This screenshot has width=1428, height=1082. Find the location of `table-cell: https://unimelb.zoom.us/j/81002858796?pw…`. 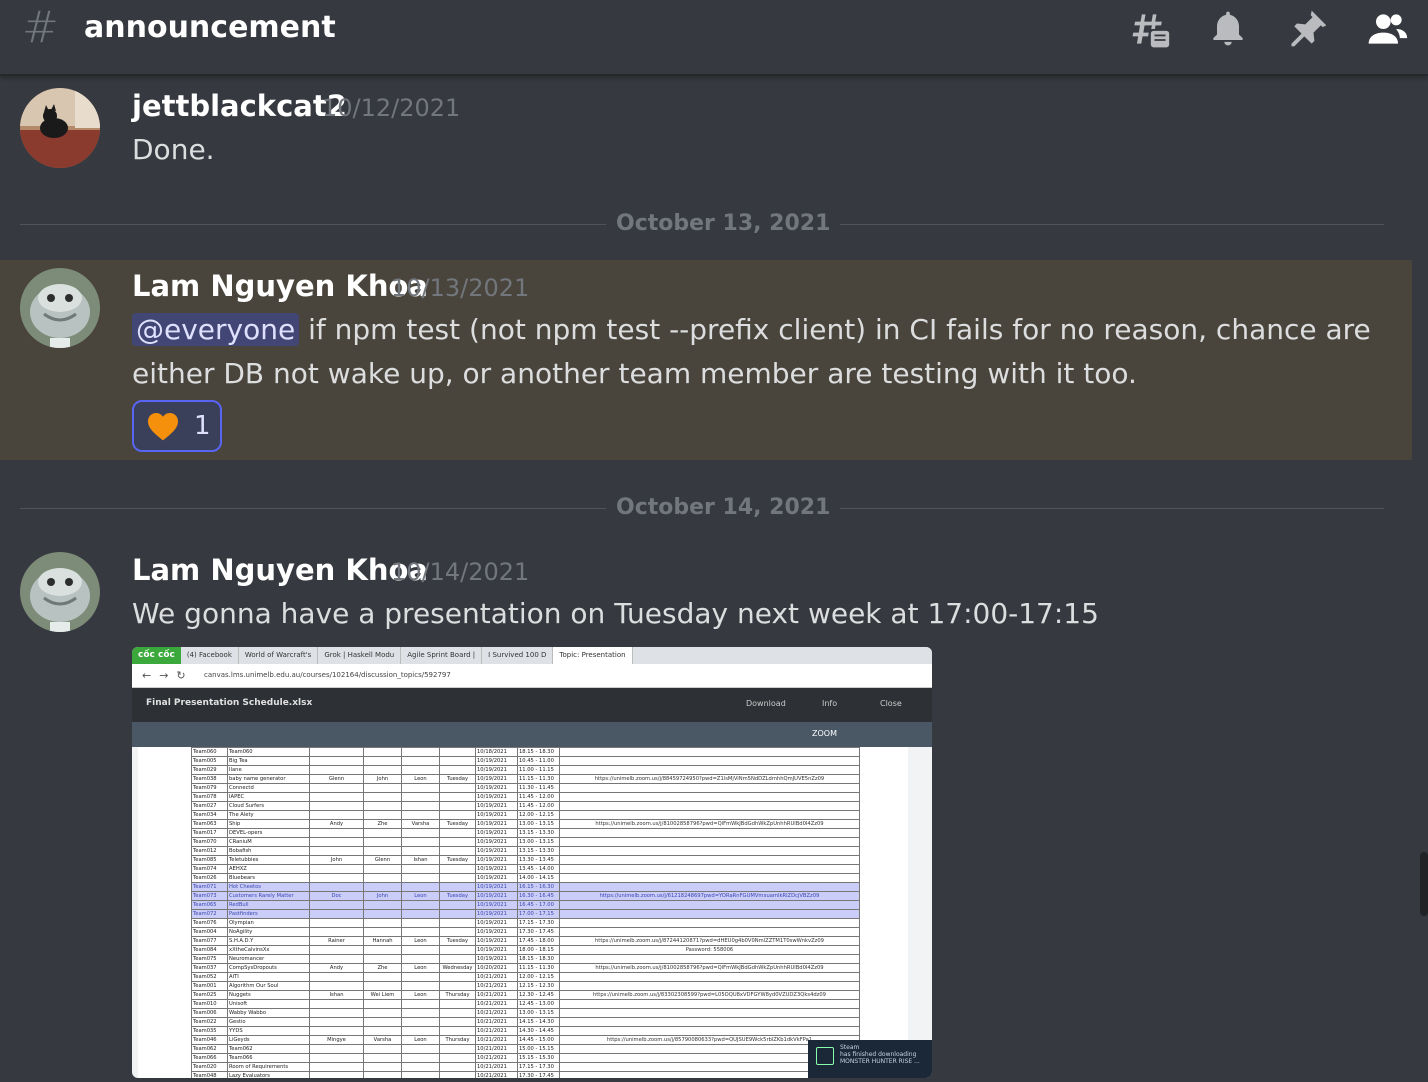

table-cell: https://unimelb.zoom.us/j/81002858796?pw… is located at coordinates (709, 824).